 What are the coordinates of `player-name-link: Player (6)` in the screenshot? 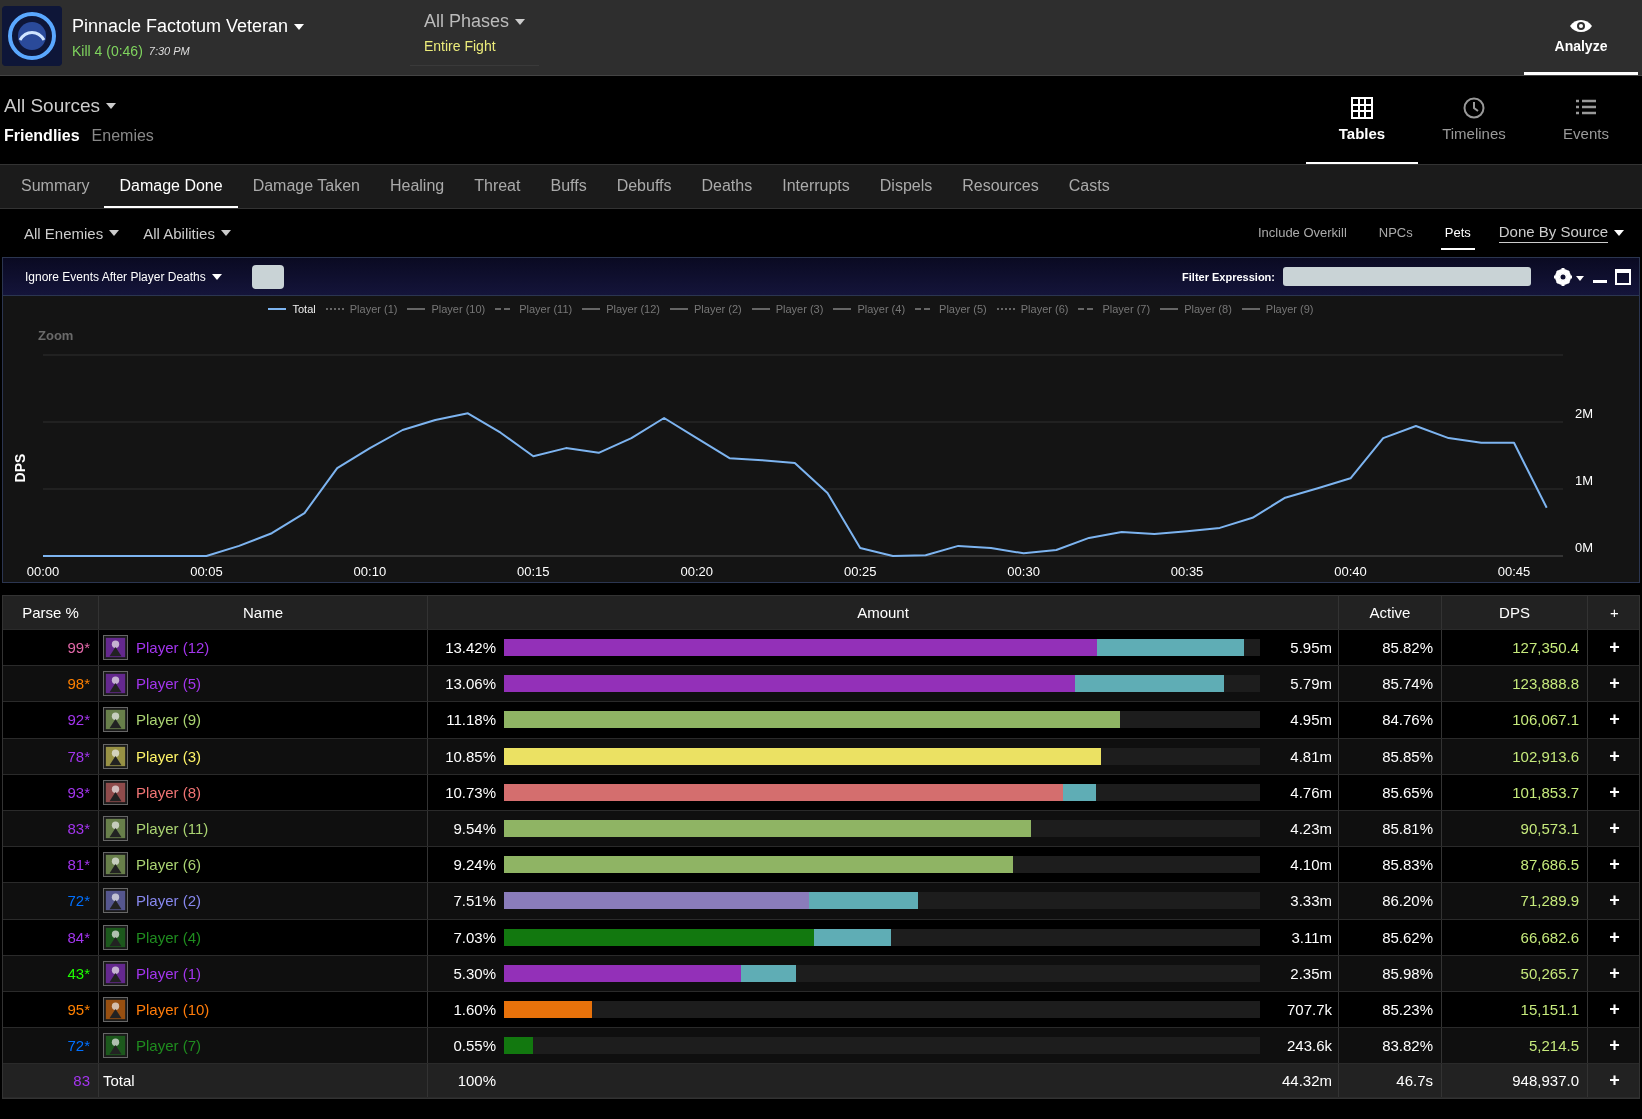 It's located at (169, 865).